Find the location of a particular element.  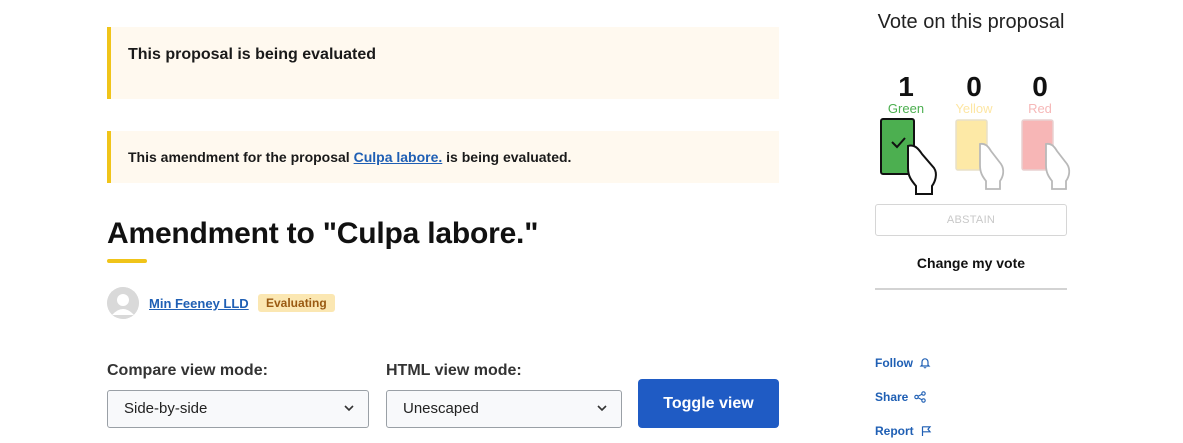

vote-yellow: 0 Yellow is located at coordinates (974, 94).